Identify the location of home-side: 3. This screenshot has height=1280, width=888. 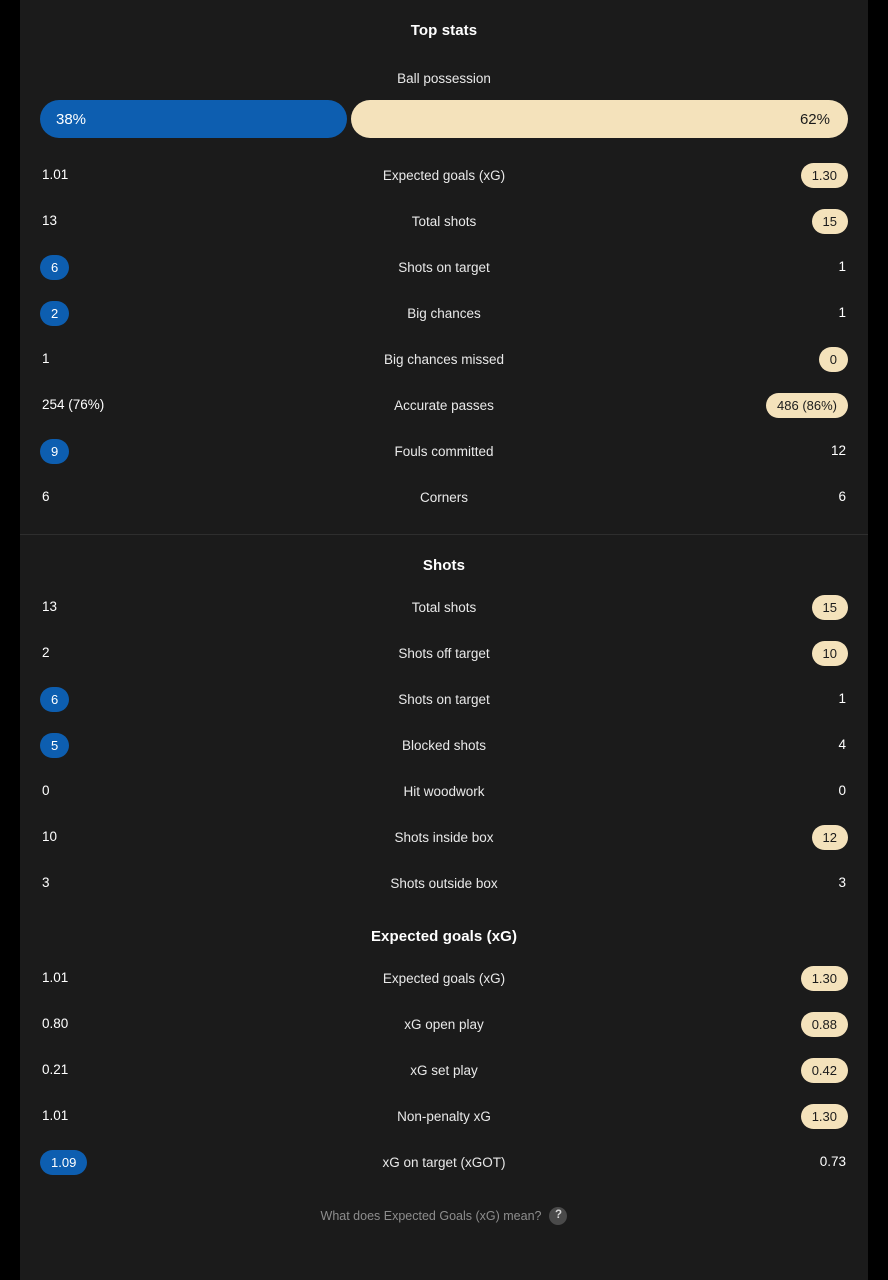
(115, 883).